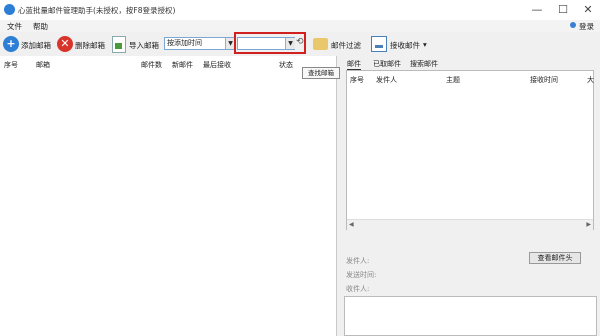 This screenshot has width=600, height=336. What do you see at coordinates (184, 43) in the screenshot?
I see `sort-select-value: 按添加时间` at bounding box center [184, 43].